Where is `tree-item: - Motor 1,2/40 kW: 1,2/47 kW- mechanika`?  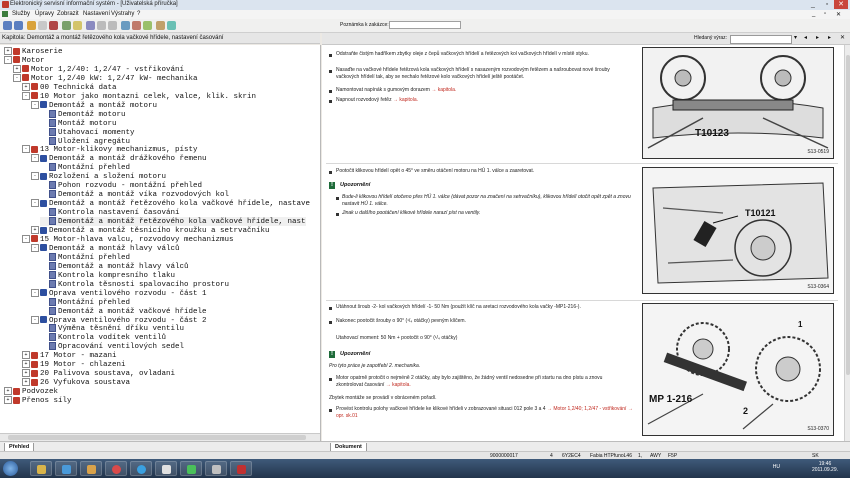 tree-item: - Motor 1,2/40 kW: 1,2/47 kW- mechanika is located at coordinates (105, 78).